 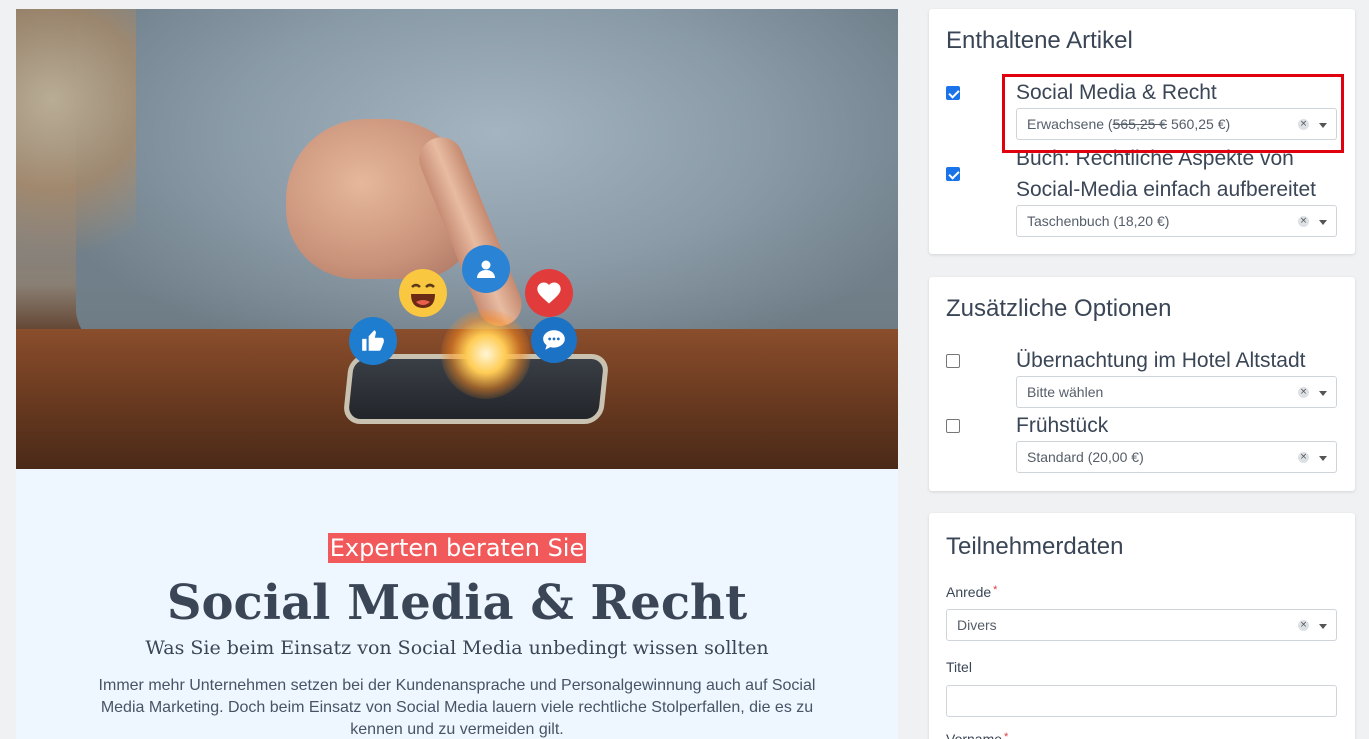 What do you see at coordinates (1176, 221) in the screenshot?
I see `book-format-select: Taschenbuch (18,20 €) ×` at bounding box center [1176, 221].